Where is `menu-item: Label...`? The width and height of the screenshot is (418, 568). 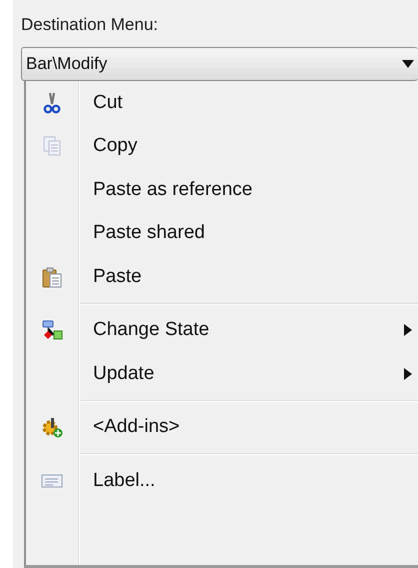 menu-item: Label... is located at coordinates (222, 480).